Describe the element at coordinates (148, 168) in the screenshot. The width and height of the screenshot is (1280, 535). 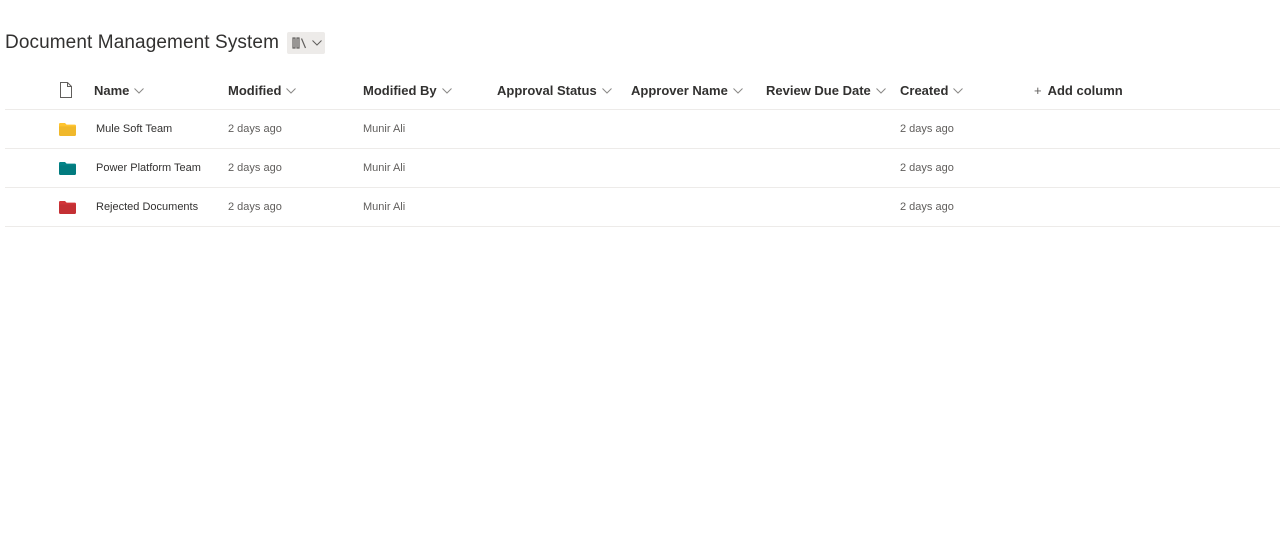
I see `file-name-link: Power Platform Team` at that location.